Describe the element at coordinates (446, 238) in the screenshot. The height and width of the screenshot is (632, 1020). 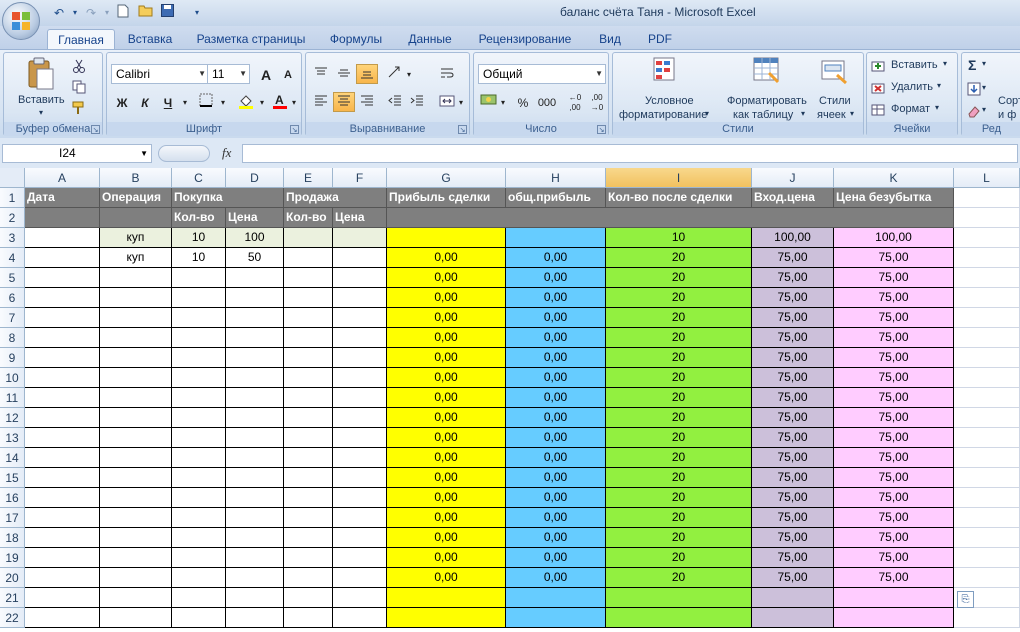
I see `cell-g3` at that location.